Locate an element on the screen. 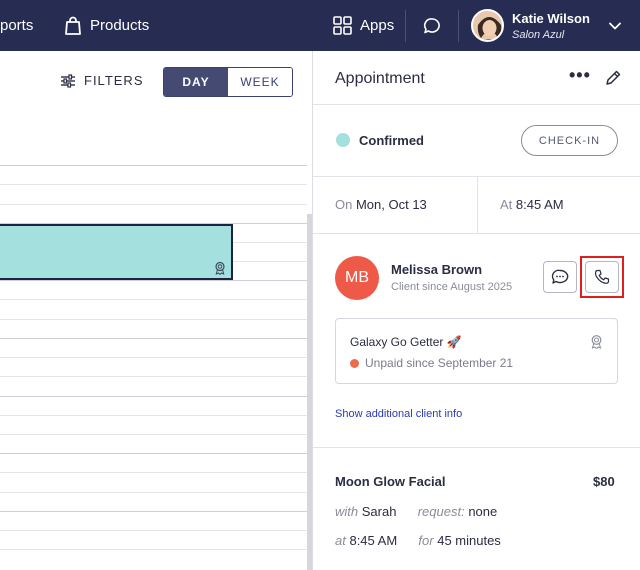  user-name: Katie Wilson is located at coordinates (551, 18).